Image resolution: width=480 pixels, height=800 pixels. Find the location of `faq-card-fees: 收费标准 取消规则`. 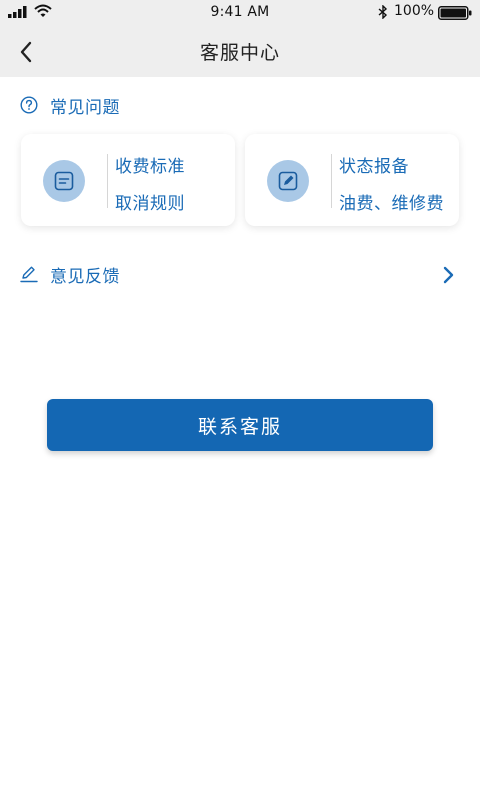

faq-card-fees: 收费标准 取消规则 is located at coordinates (128, 180).